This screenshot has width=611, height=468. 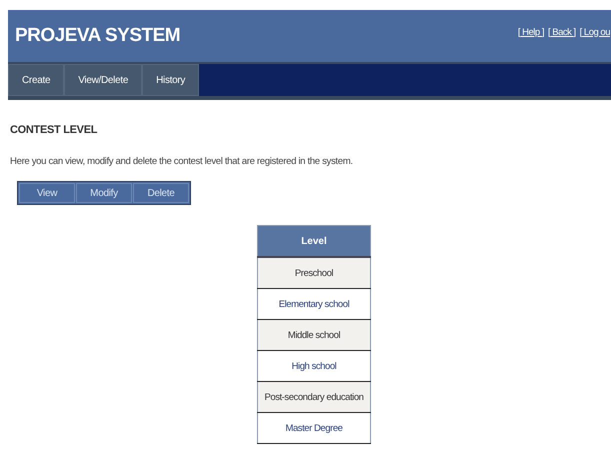 What do you see at coordinates (103, 80) in the screenshot?
I see `nav-tab: View/Delete` at bounding box center [103, 80].